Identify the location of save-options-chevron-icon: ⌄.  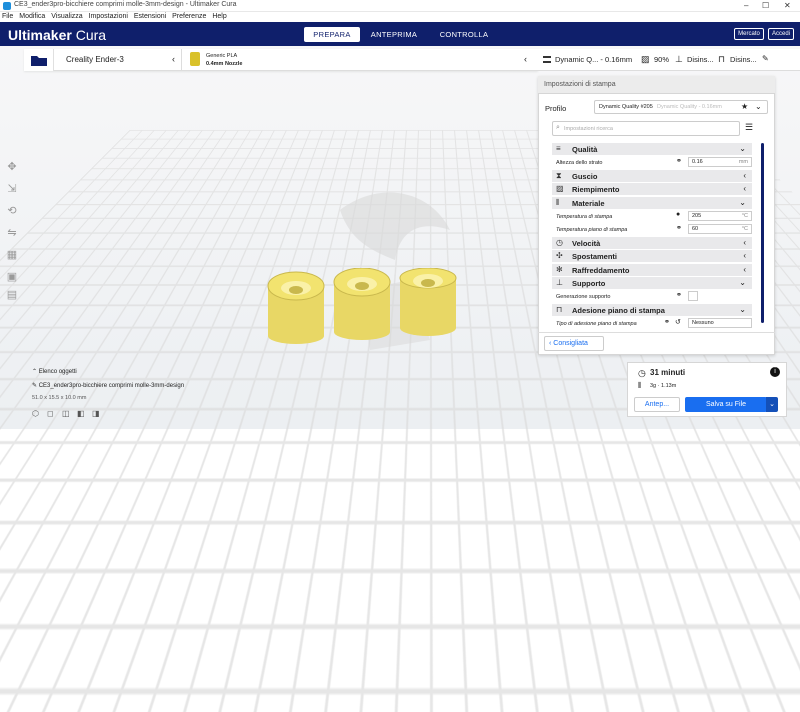
(772, 404).